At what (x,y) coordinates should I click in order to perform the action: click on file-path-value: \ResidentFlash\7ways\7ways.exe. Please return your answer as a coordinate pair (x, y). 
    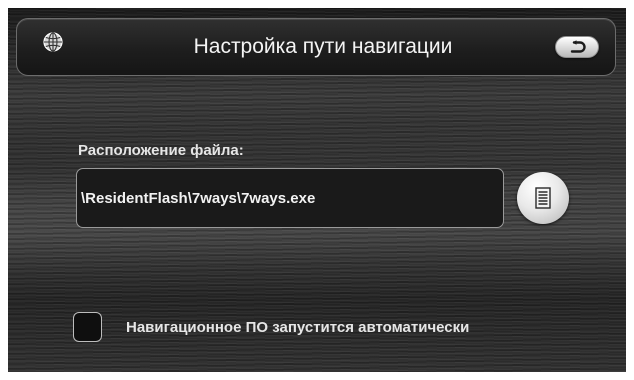
    Looking at the image, I should click on (198, 198).